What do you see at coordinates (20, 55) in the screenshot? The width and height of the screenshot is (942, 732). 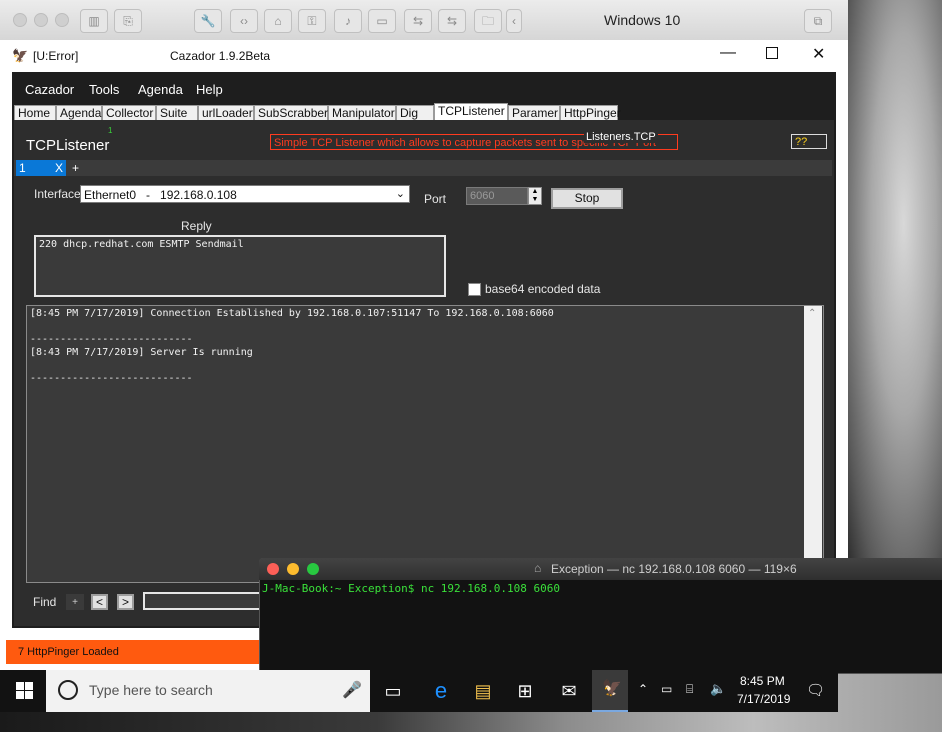 I see `app-logo-icon: 🦅` at bounding box center [20, 55].